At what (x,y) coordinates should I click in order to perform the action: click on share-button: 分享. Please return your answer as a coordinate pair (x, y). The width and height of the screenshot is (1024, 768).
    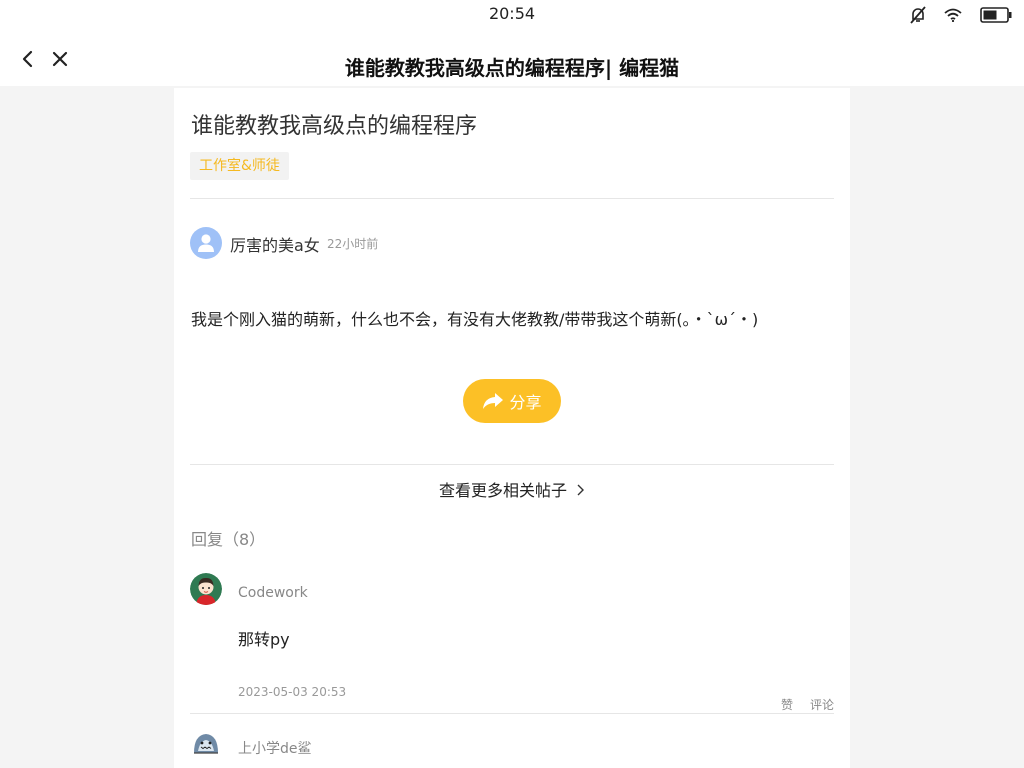
    Looking at the image, I should click on (512, 401).